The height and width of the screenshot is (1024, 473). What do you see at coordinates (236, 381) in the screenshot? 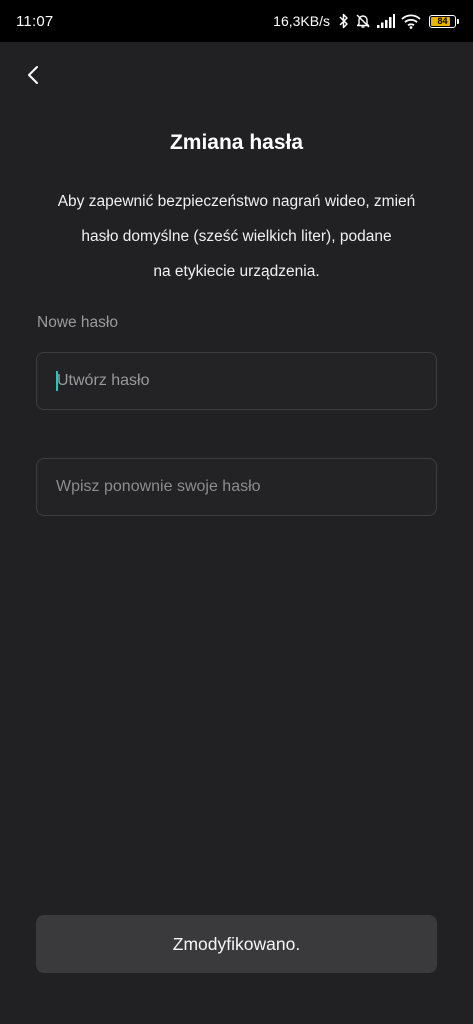
I see `new-password-input: Utwórz hasło` at bounding box center [236, 381].